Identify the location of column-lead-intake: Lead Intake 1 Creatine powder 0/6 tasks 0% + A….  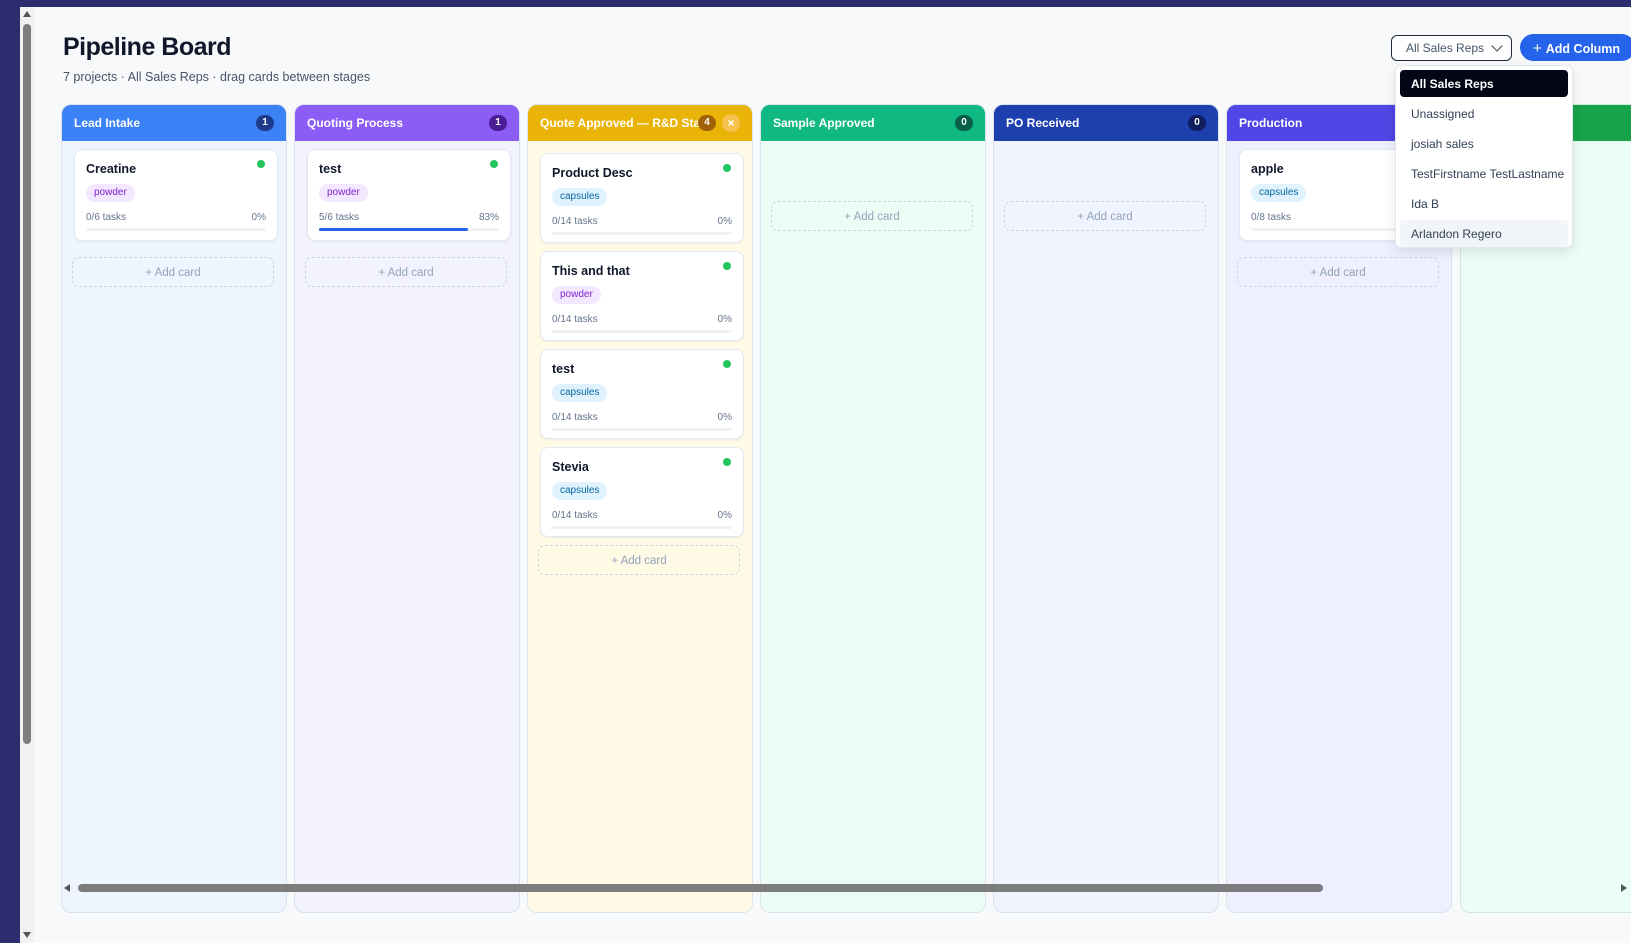
(174, 508).